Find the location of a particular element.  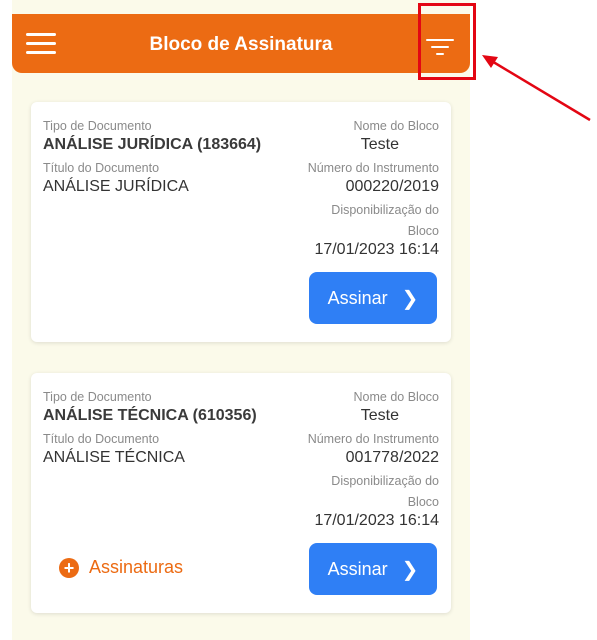

signatures-link: + Assinaturas is located at coordinates (121, 567).